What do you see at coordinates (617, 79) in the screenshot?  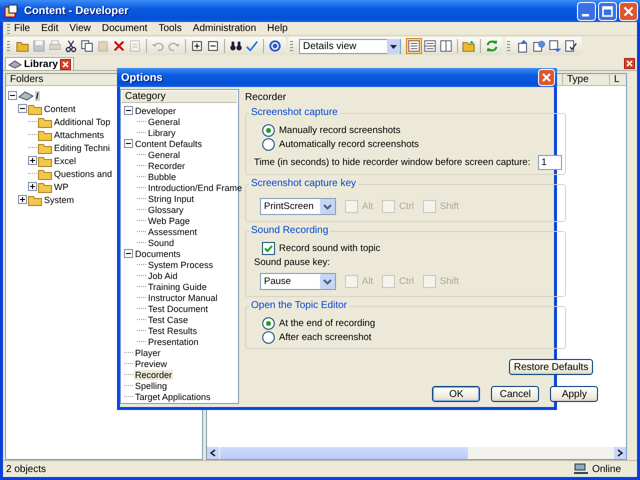 I see `column-header: L` at bounding box center [617, 79].